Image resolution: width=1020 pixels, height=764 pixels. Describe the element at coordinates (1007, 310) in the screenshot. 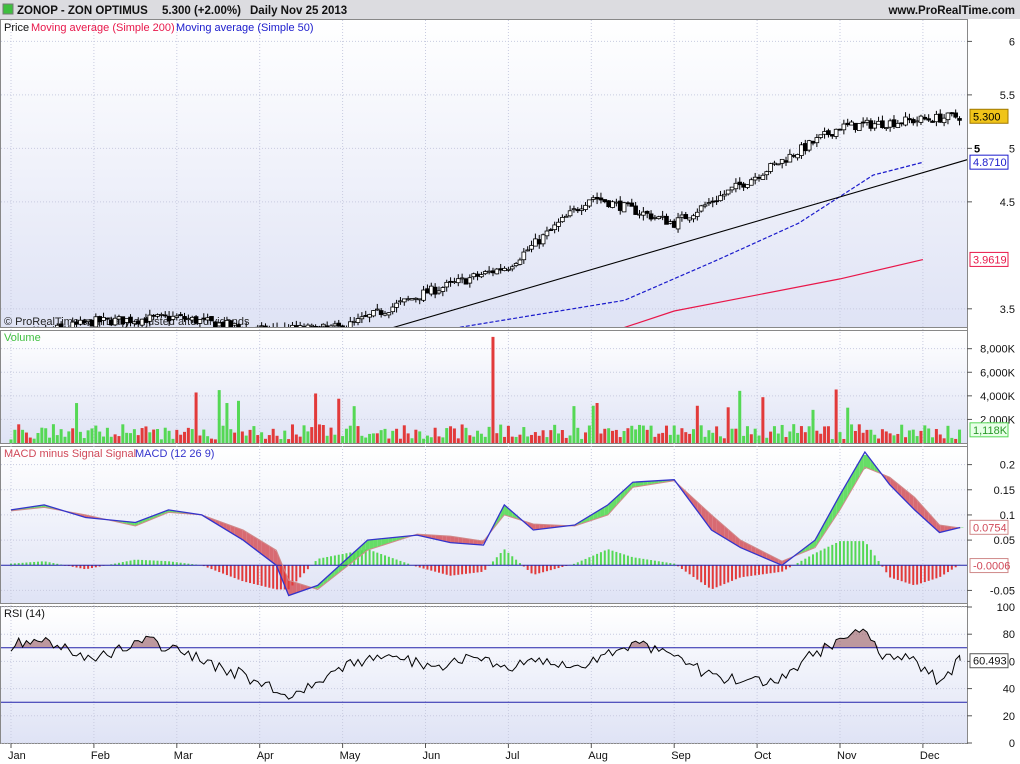

I see `y-tick-label: 3.5` at that location.